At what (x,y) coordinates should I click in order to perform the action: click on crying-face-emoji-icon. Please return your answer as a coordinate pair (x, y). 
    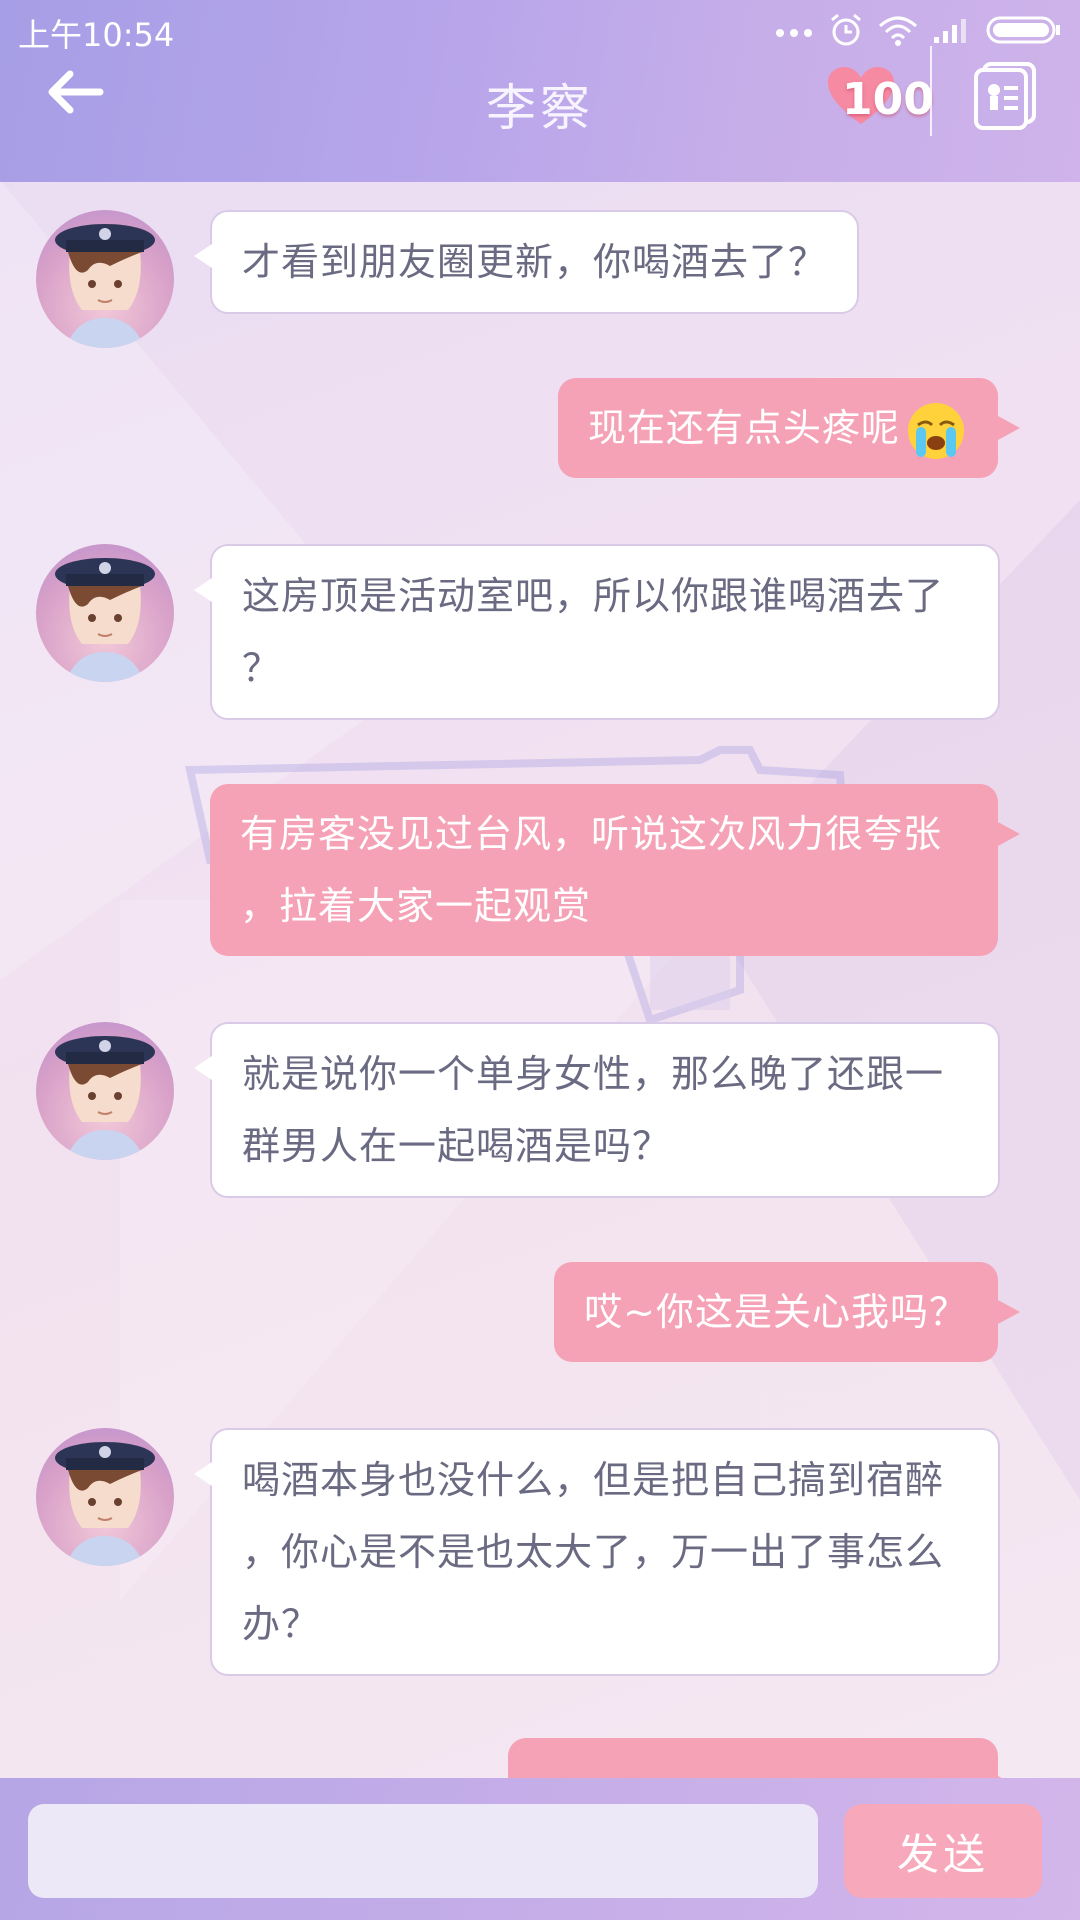
    Looking at the image, I should click on (936, 430).